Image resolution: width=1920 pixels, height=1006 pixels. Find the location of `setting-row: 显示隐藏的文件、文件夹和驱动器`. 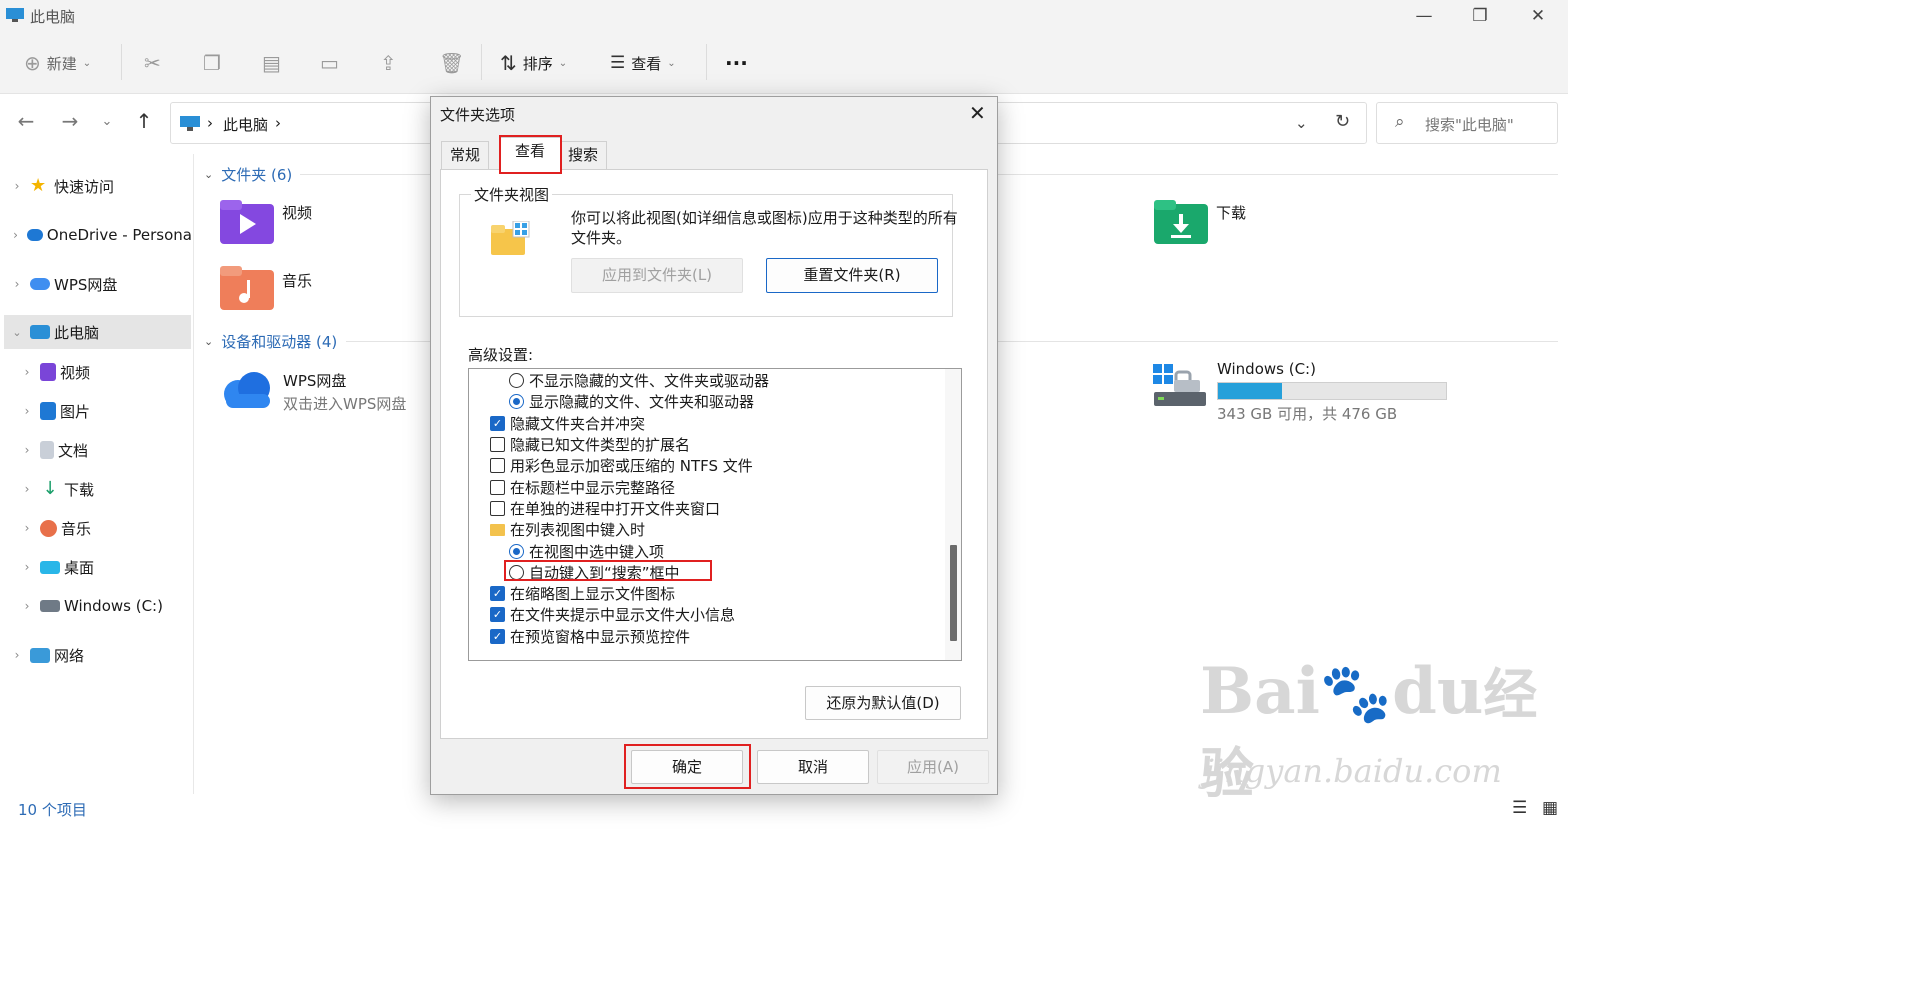

setting-row: 显示隐藏的文件、文件夹和驱动器 is located at coordinates (715, 401).